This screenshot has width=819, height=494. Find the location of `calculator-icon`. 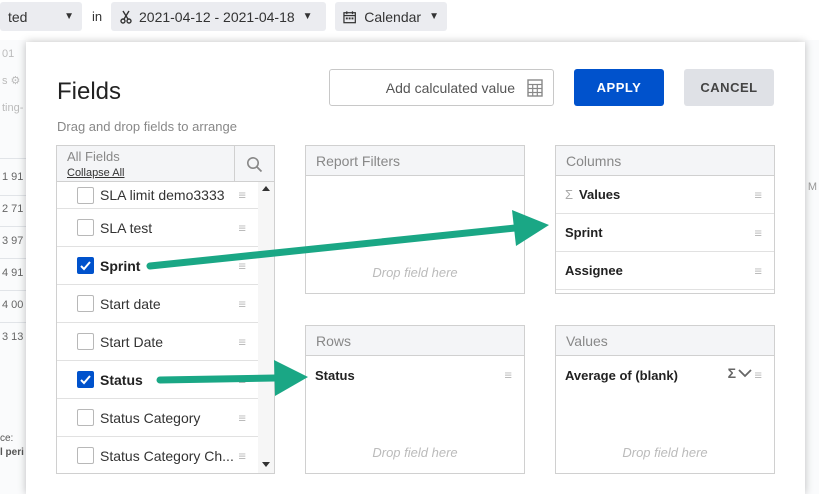

calculator-icon is located at coordinates (535, 87).